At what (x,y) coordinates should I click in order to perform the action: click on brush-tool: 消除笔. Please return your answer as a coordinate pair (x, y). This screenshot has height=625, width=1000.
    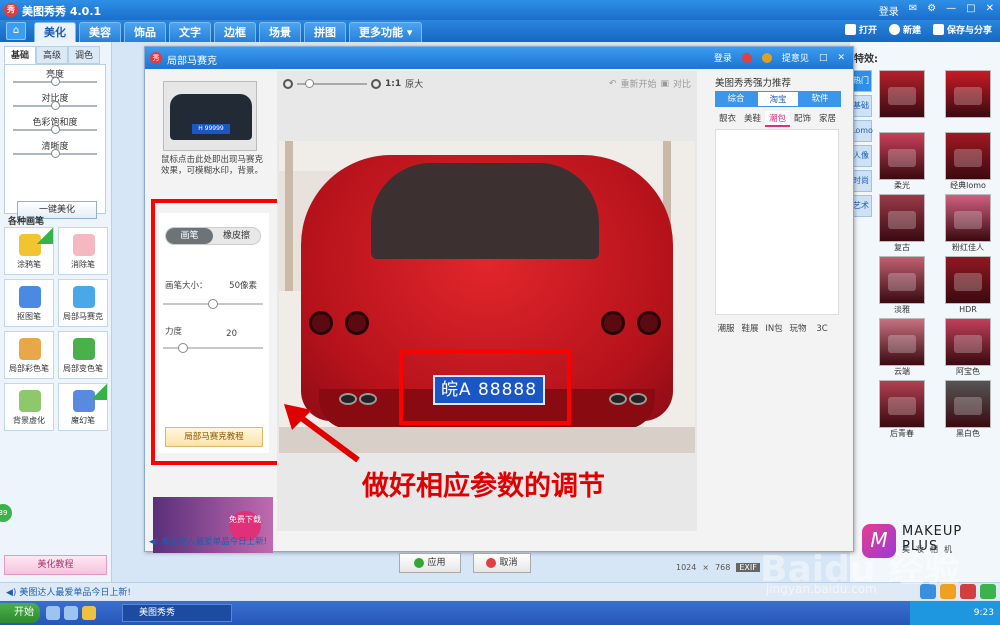
    Looking at the image, I should click on (83, 251).